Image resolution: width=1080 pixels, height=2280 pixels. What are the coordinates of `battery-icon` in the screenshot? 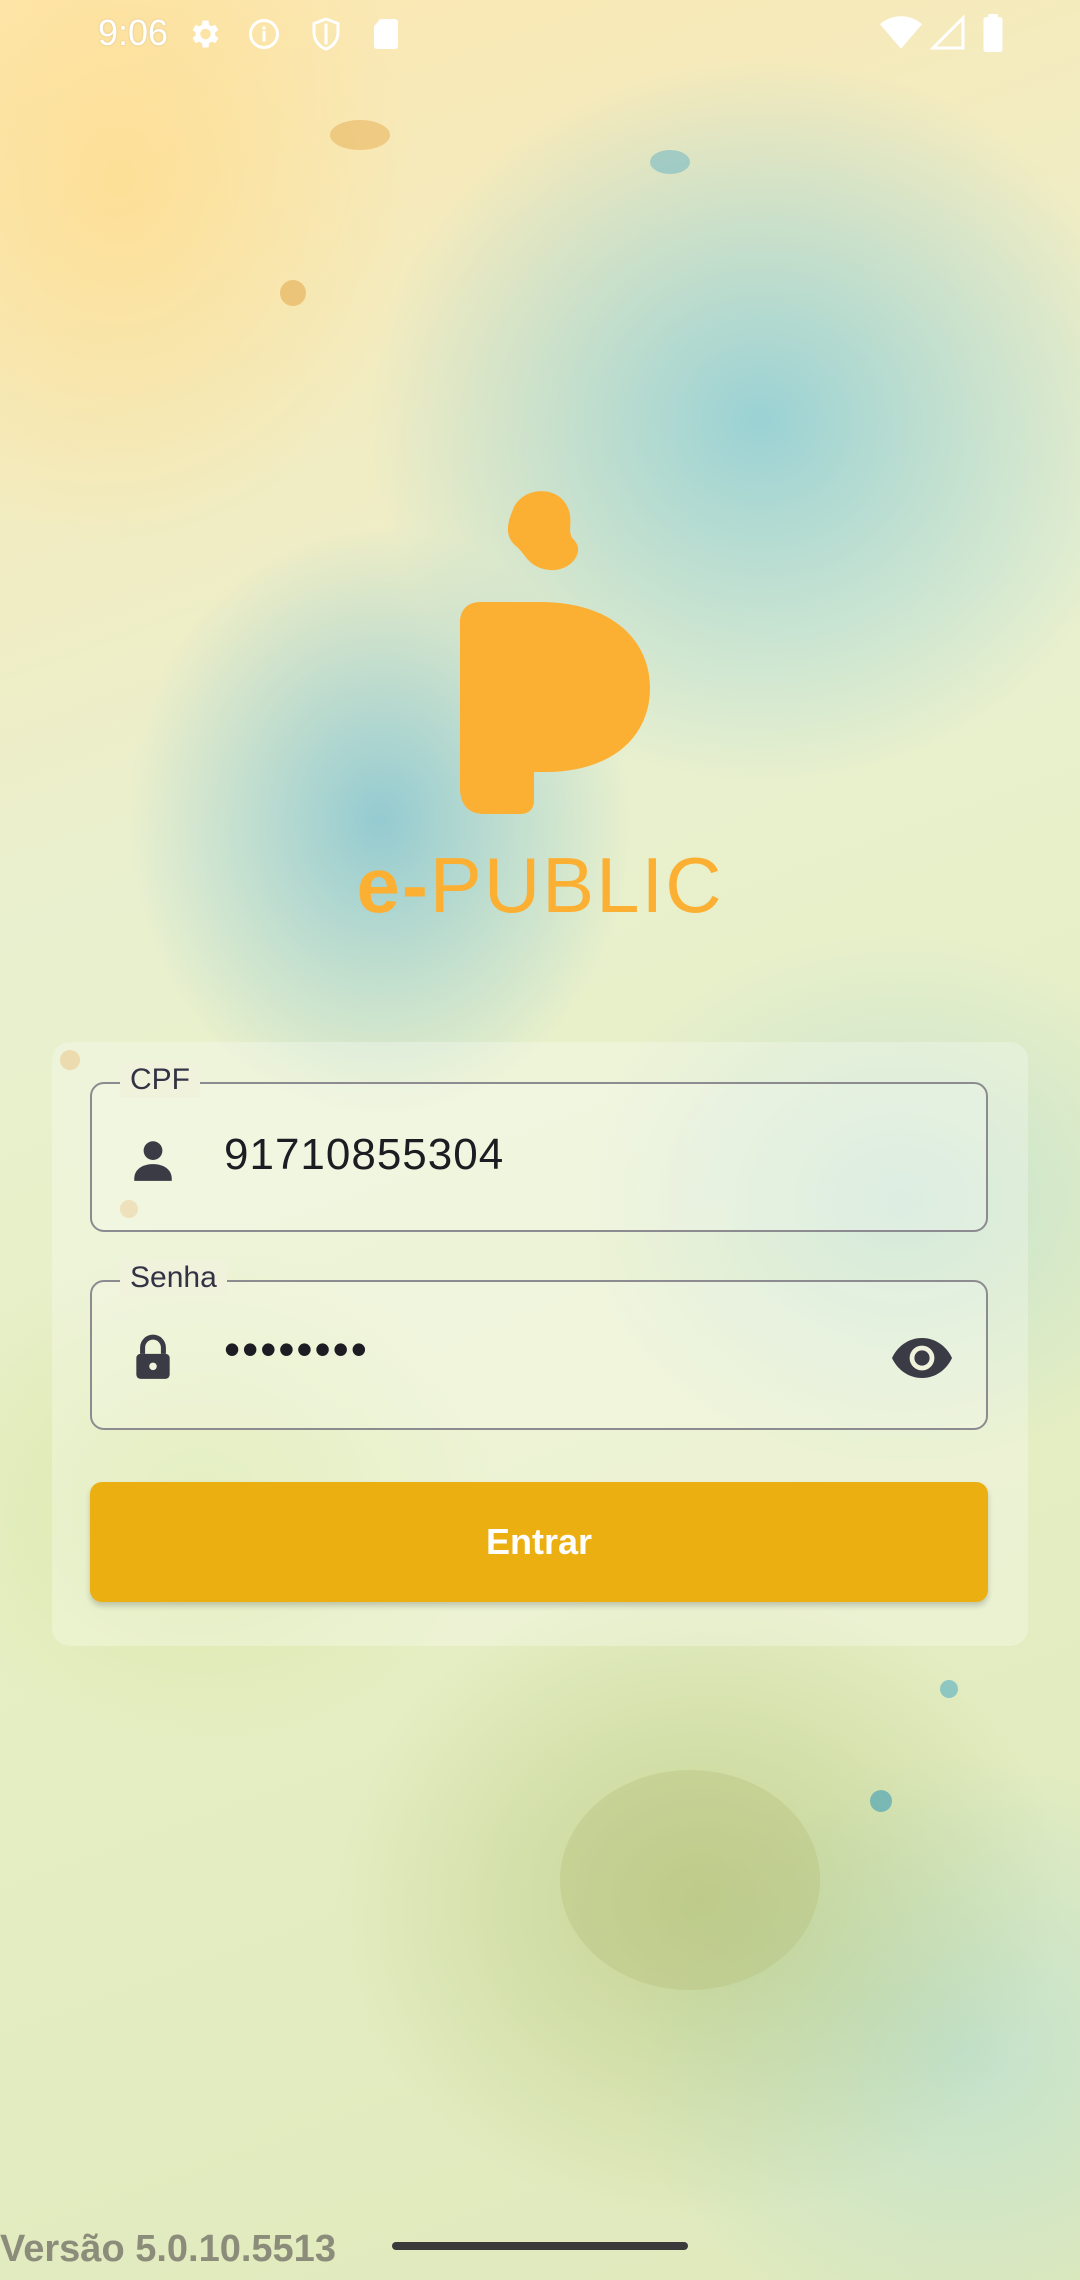 It's located at (993, 33).